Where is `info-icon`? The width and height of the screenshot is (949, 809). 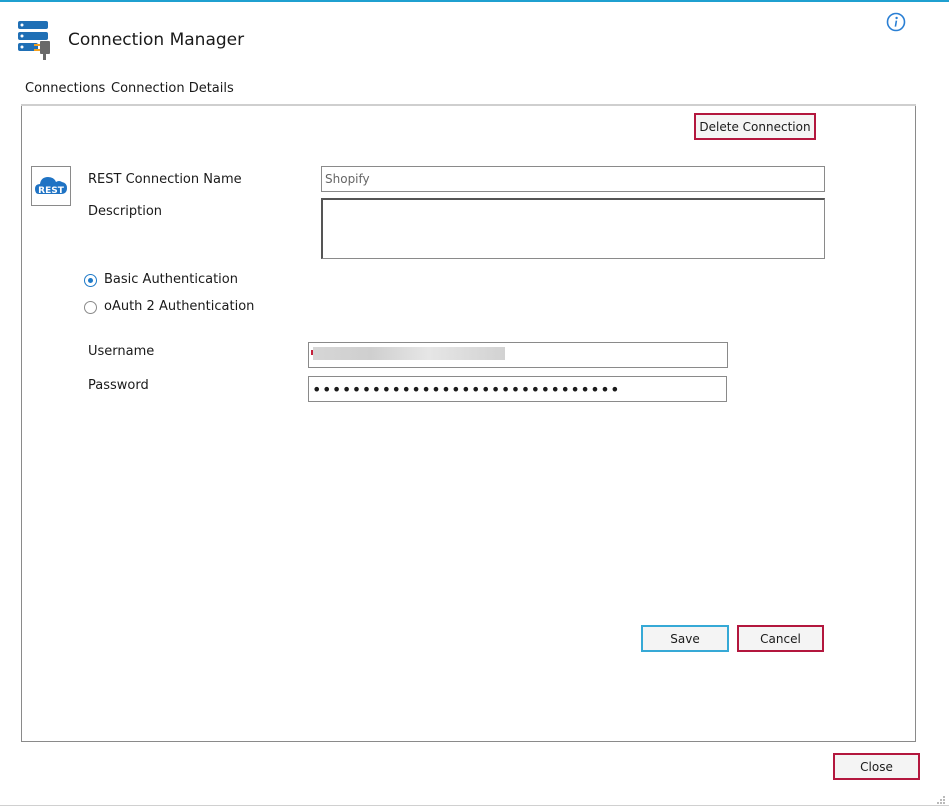
info-icon is located at coordinates (896, 22).